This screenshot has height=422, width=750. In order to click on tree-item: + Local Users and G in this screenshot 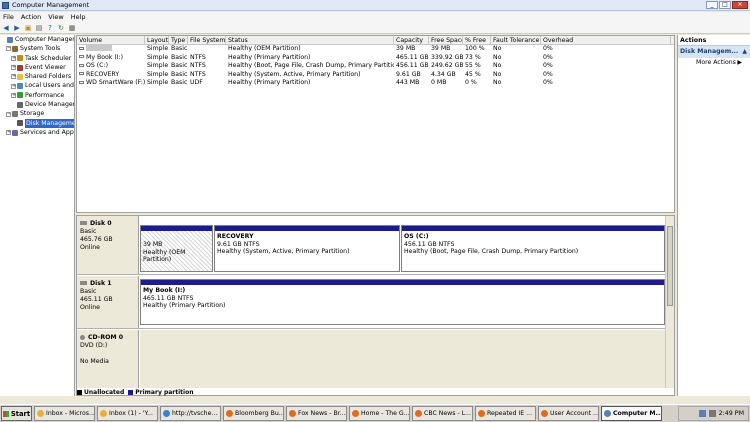, I will do `click(37, 85)`.